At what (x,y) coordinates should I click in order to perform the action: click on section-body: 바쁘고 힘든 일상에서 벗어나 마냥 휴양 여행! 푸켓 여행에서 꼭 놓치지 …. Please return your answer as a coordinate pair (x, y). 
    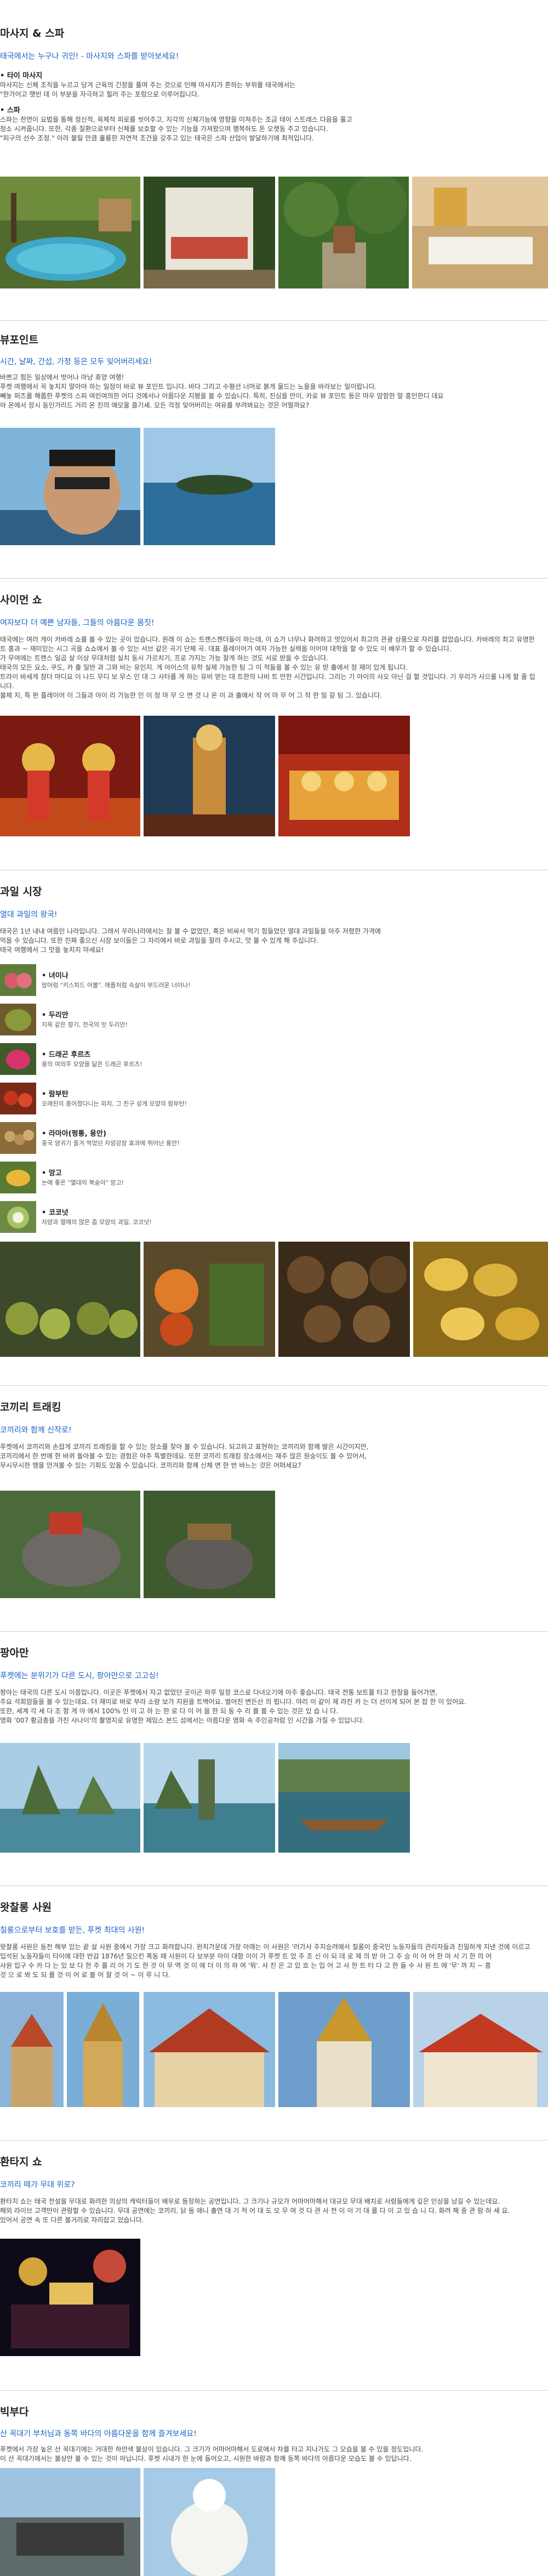
    Looking at the image, I should click on (268, 392).